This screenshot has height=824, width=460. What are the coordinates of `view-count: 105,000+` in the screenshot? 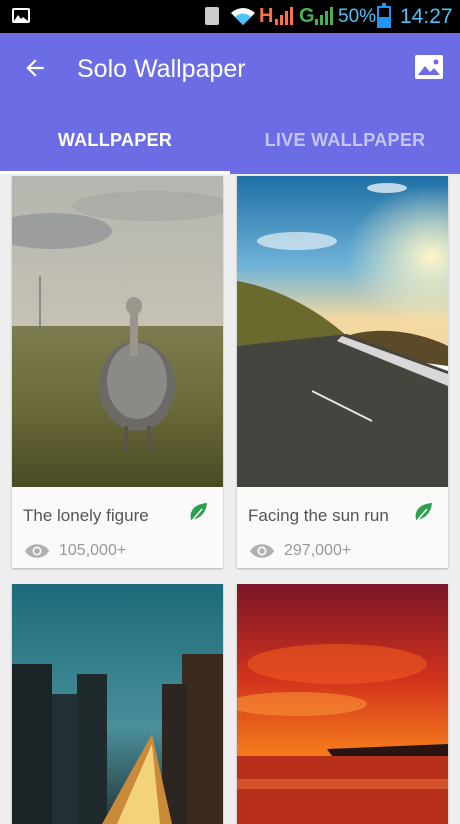 It's located at (93, 550).